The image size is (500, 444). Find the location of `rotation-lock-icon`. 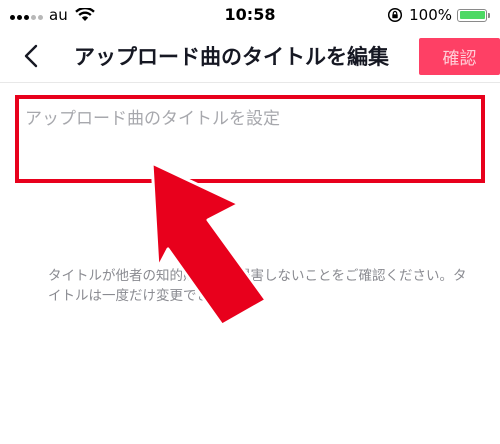

rotation-lock-icon is located at coordinates (395, 15).